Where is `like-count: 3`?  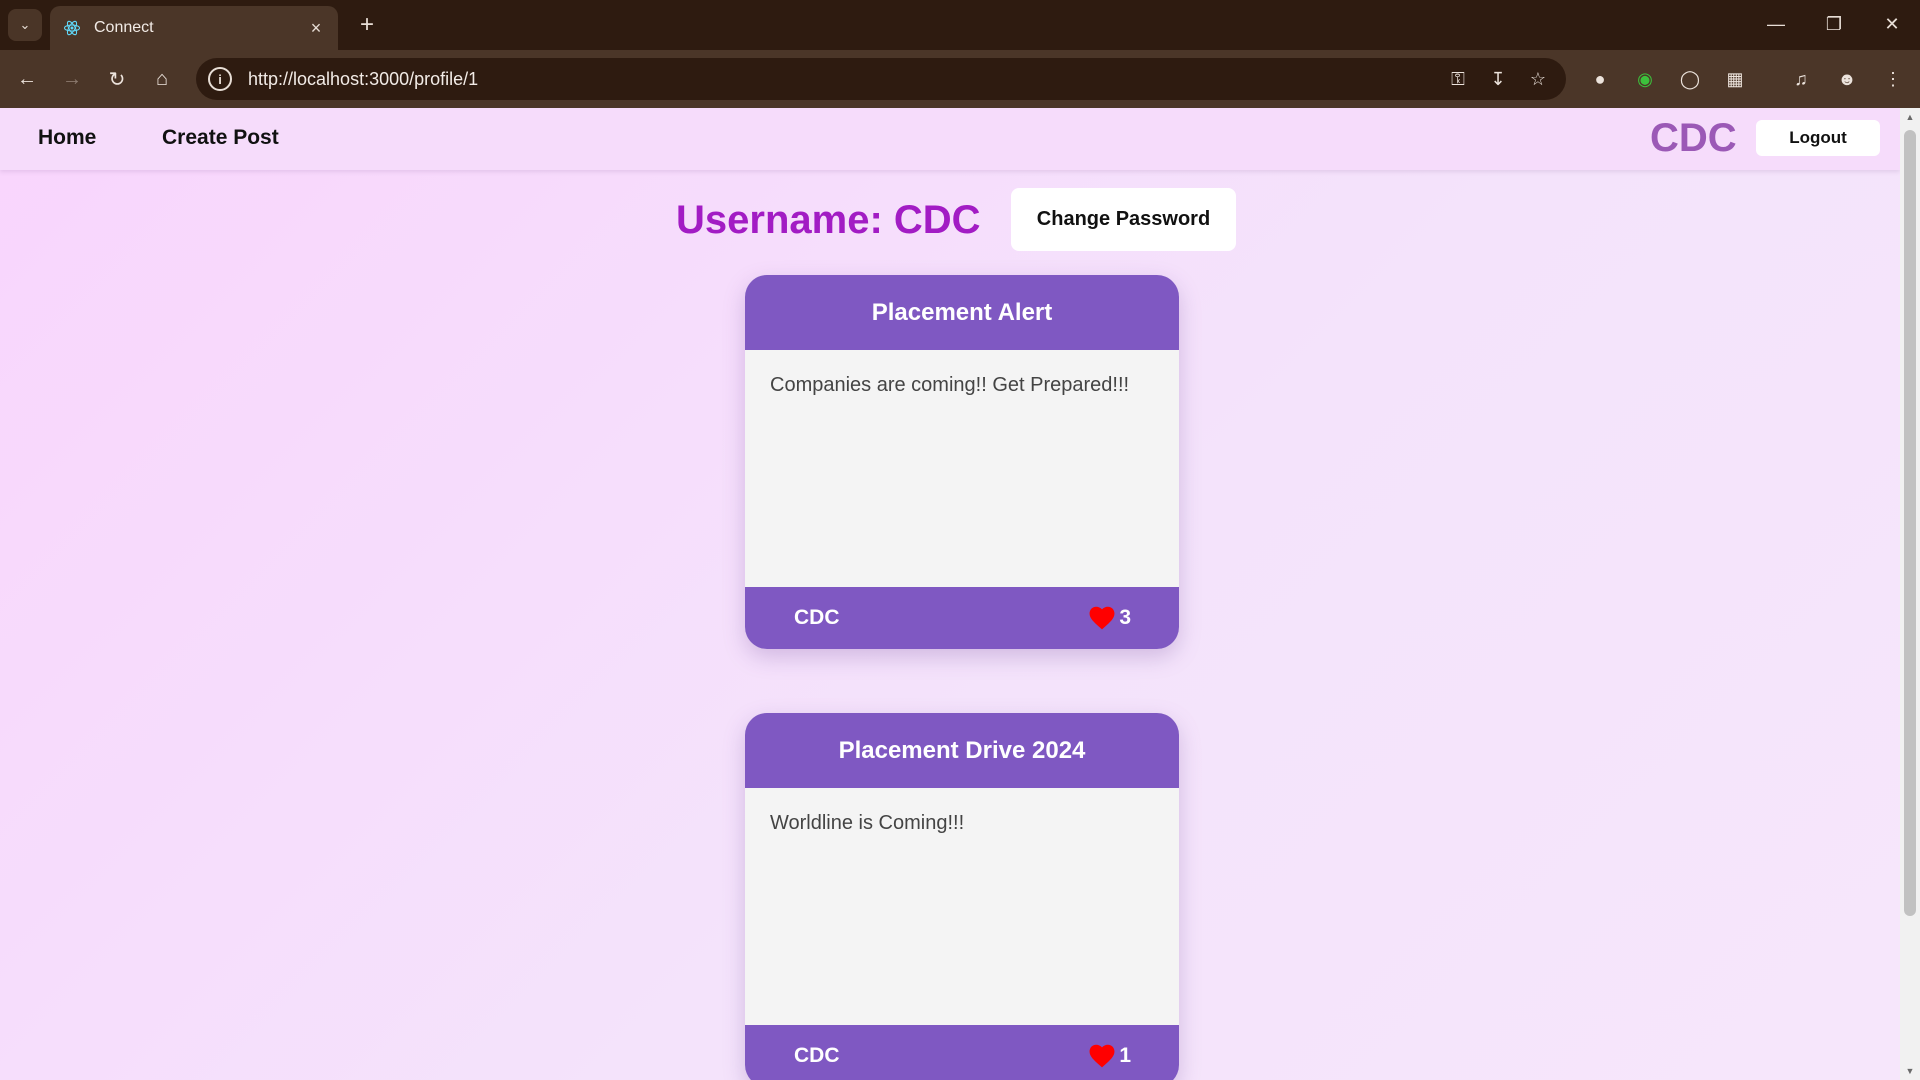
like-count: 3 is located at coordinates (1125, 617).